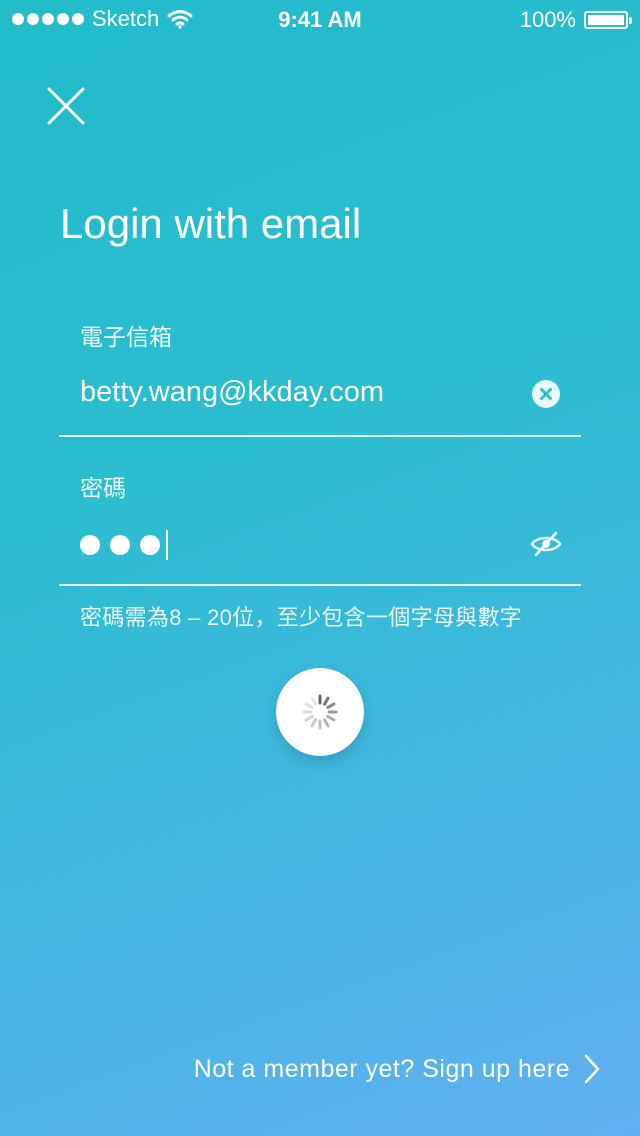 The width and height of the screenshot is (640, 1136). What do you see at coordinates (592, 1069) in the screenshot?
I see `chevron-right-icon` at bounding box center [592, 1069].